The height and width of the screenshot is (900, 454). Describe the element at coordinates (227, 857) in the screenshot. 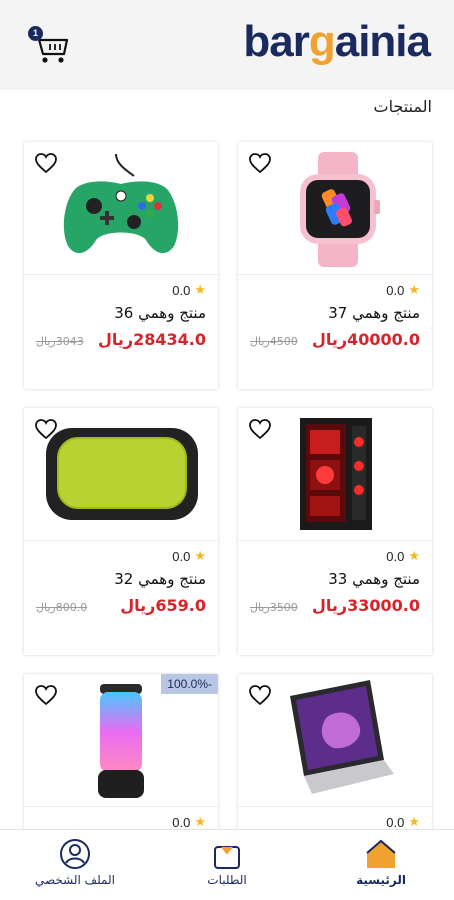

I see `shopping-bag-icon` at that location.